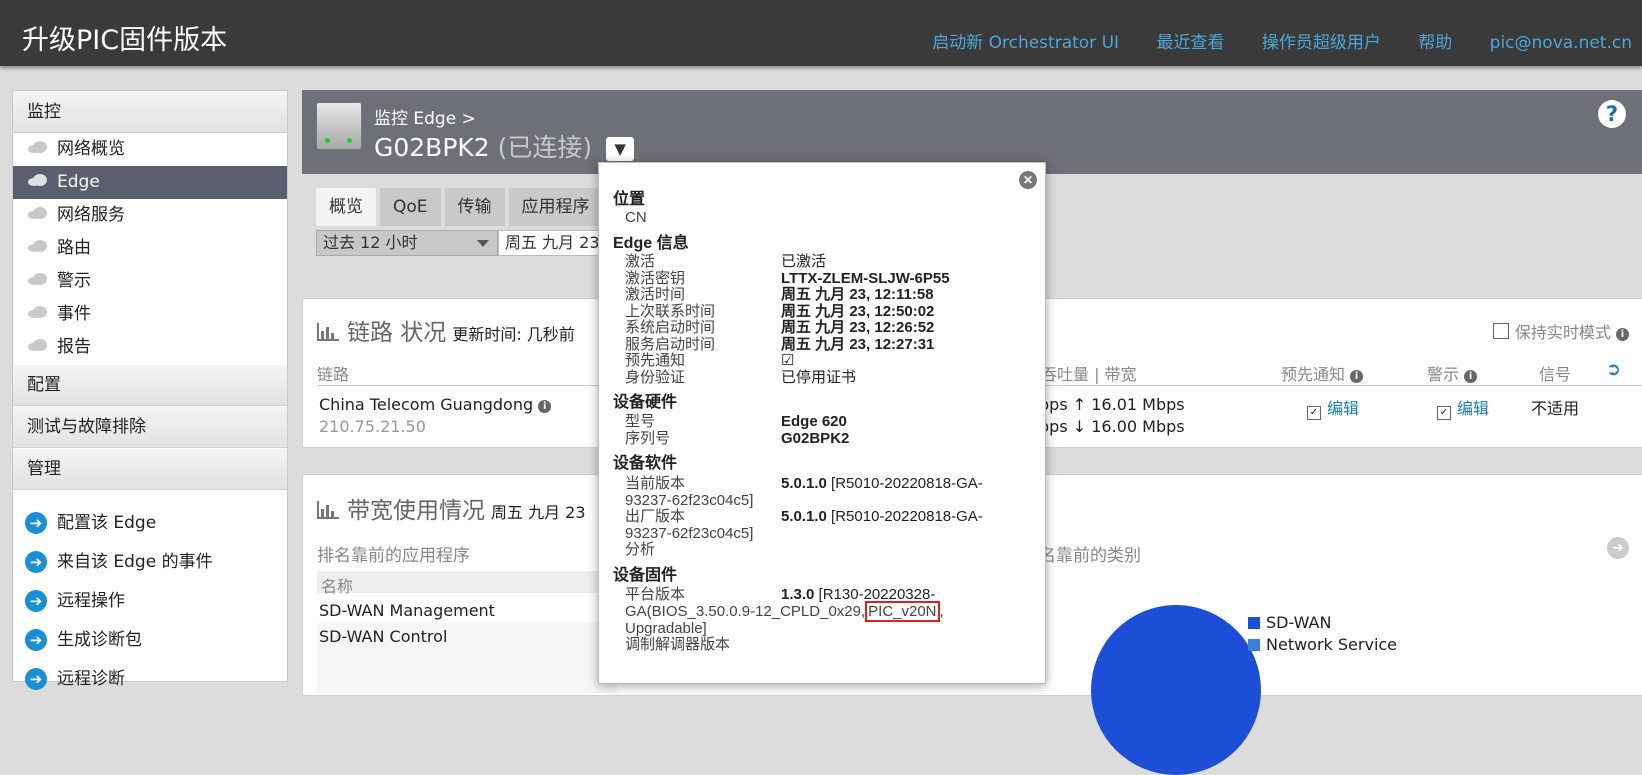  What do you see at coordinates (410, 207) in the screenshot?
I see `tab-qoe: QoE` at bounding box center [410, 207].